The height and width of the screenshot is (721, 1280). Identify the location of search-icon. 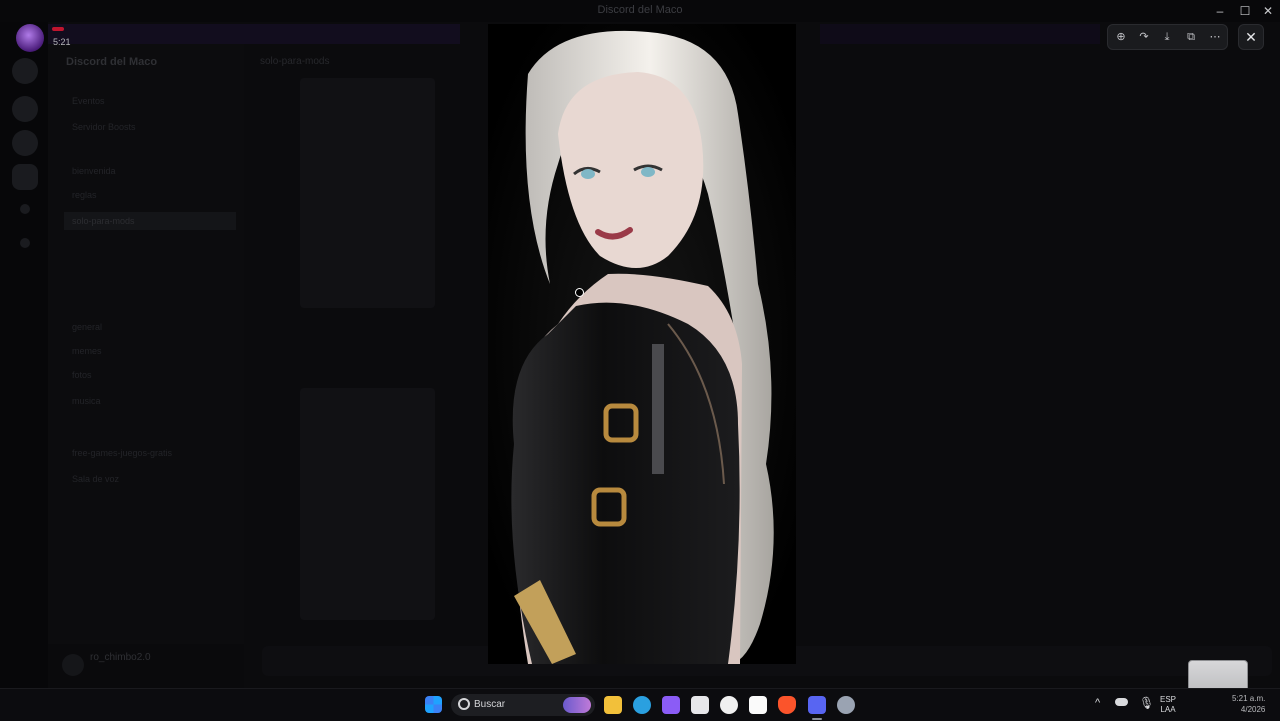
(464, 704).